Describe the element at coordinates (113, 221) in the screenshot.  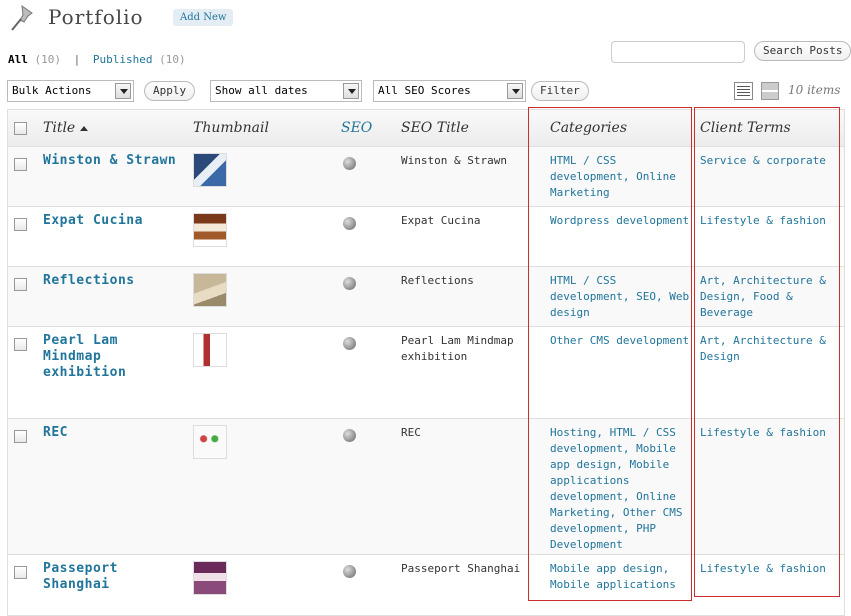
I see `post-title-link: Expat Cucina` at that location.